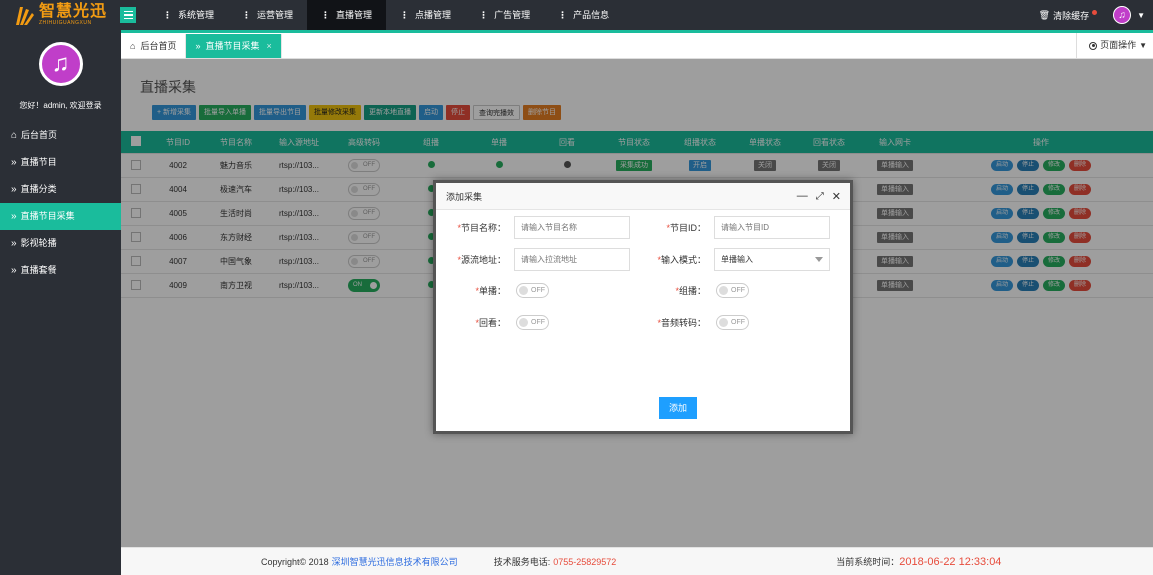 The image size is (1153, 575). I want to click on sidebar-item-live-programs: » 直播节目, so click(60, 162).